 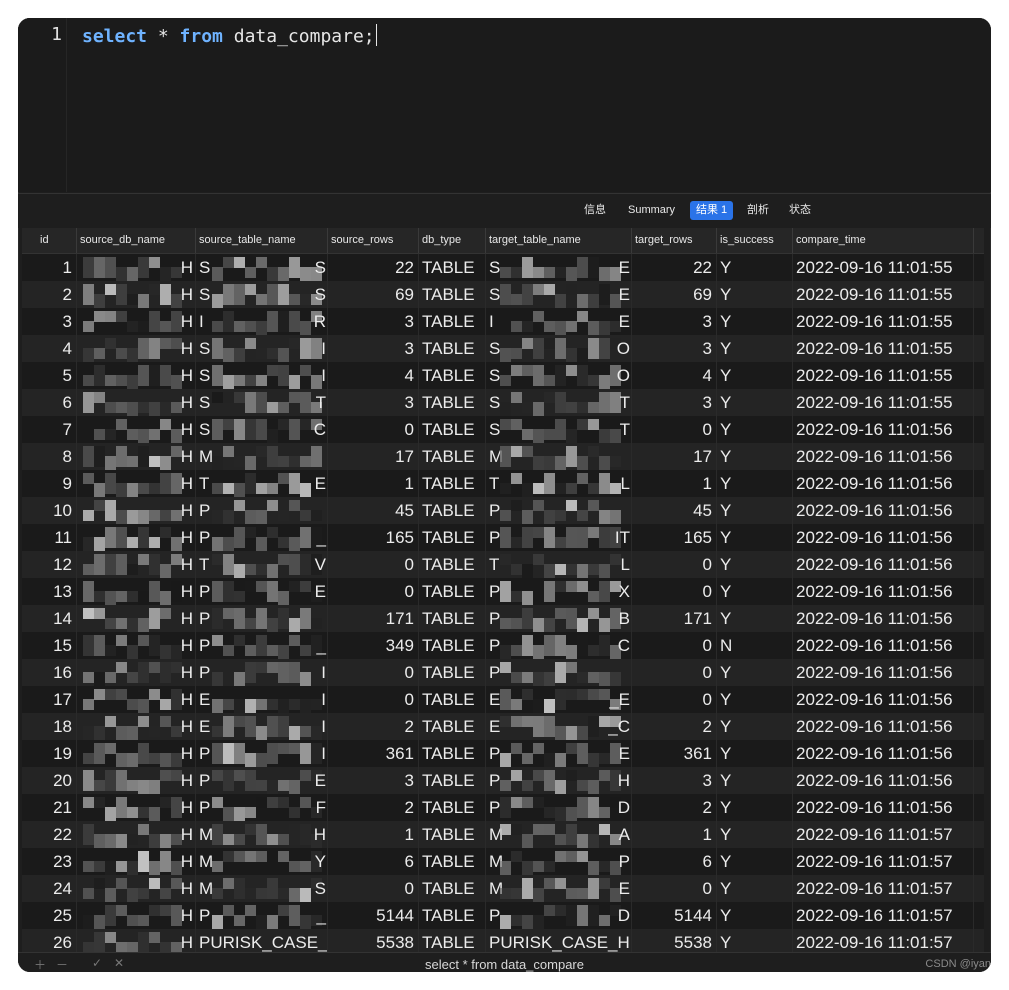 What do you see at coordinates (262, 780) in the screenshot?
I see `cell-source-table: PE` at bounding box center [262, 780].